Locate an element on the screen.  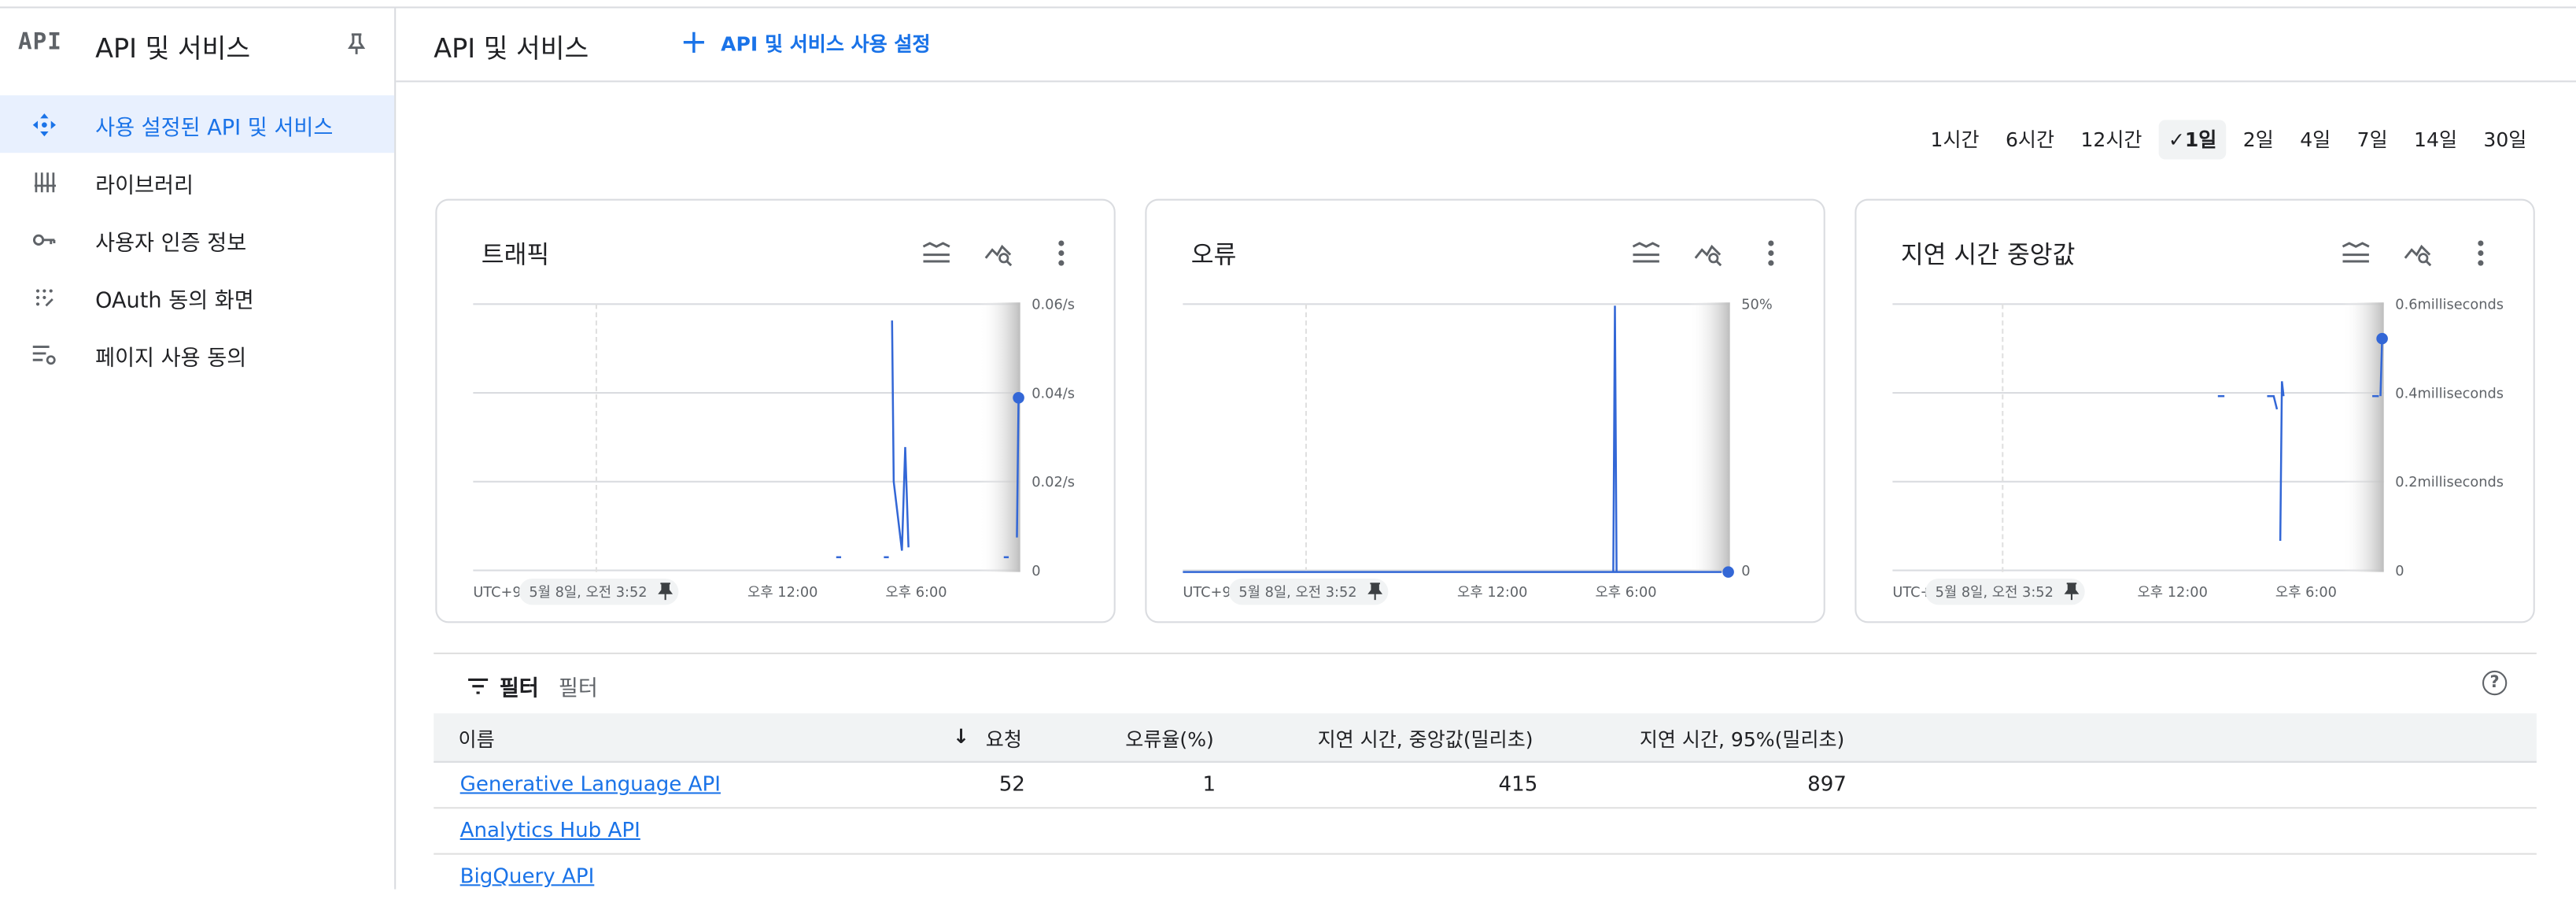
page-settings-icon is located at coordinates (44, 355).